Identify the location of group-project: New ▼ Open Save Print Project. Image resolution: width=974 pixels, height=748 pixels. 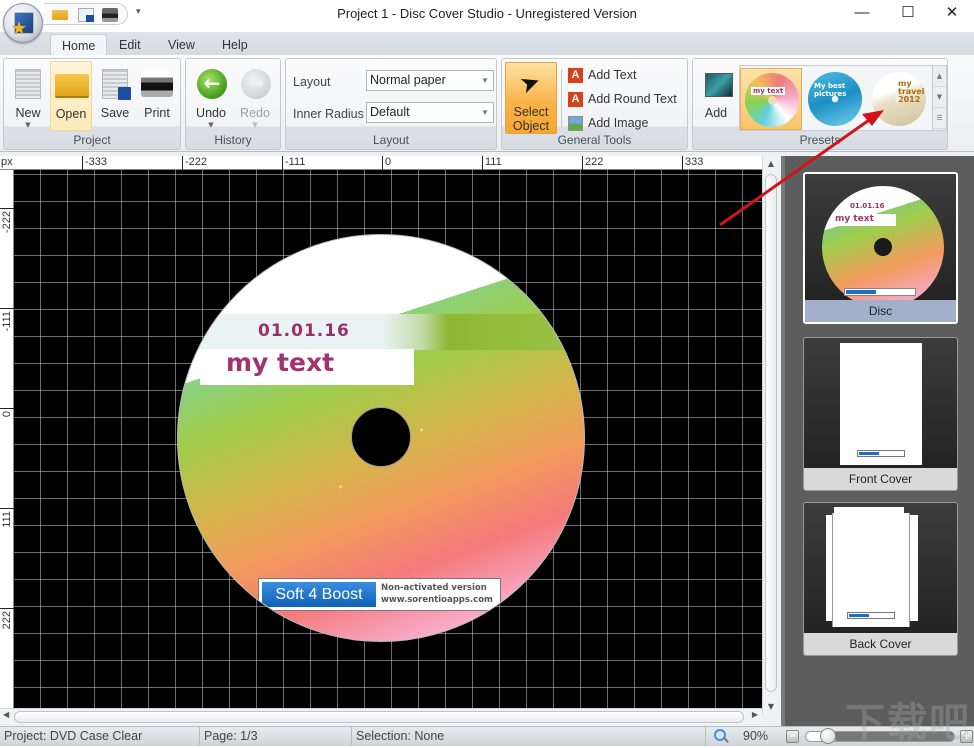
(92, 104).